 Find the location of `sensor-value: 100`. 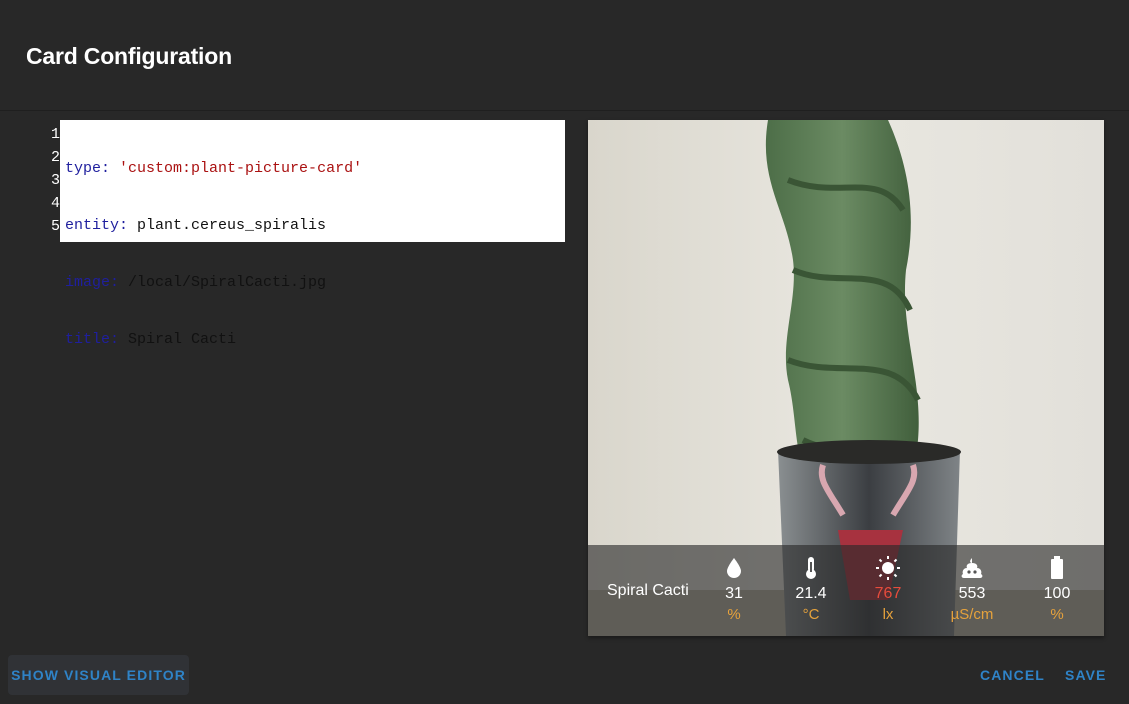

sensor-value: 100 is located at coordinates (1057, 593).